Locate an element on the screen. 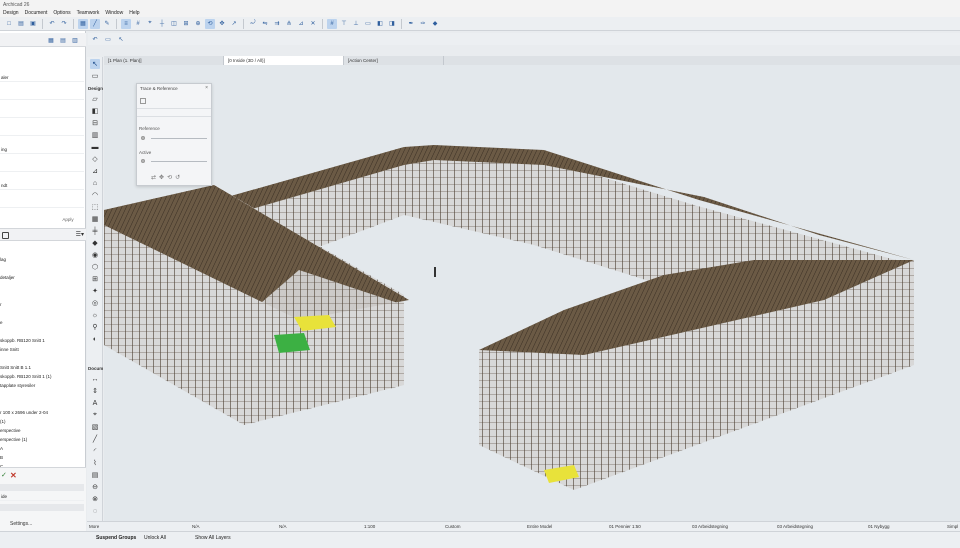 The image size is (960, 548). guide-icon: ┼ is located at coordinates (162, 24).